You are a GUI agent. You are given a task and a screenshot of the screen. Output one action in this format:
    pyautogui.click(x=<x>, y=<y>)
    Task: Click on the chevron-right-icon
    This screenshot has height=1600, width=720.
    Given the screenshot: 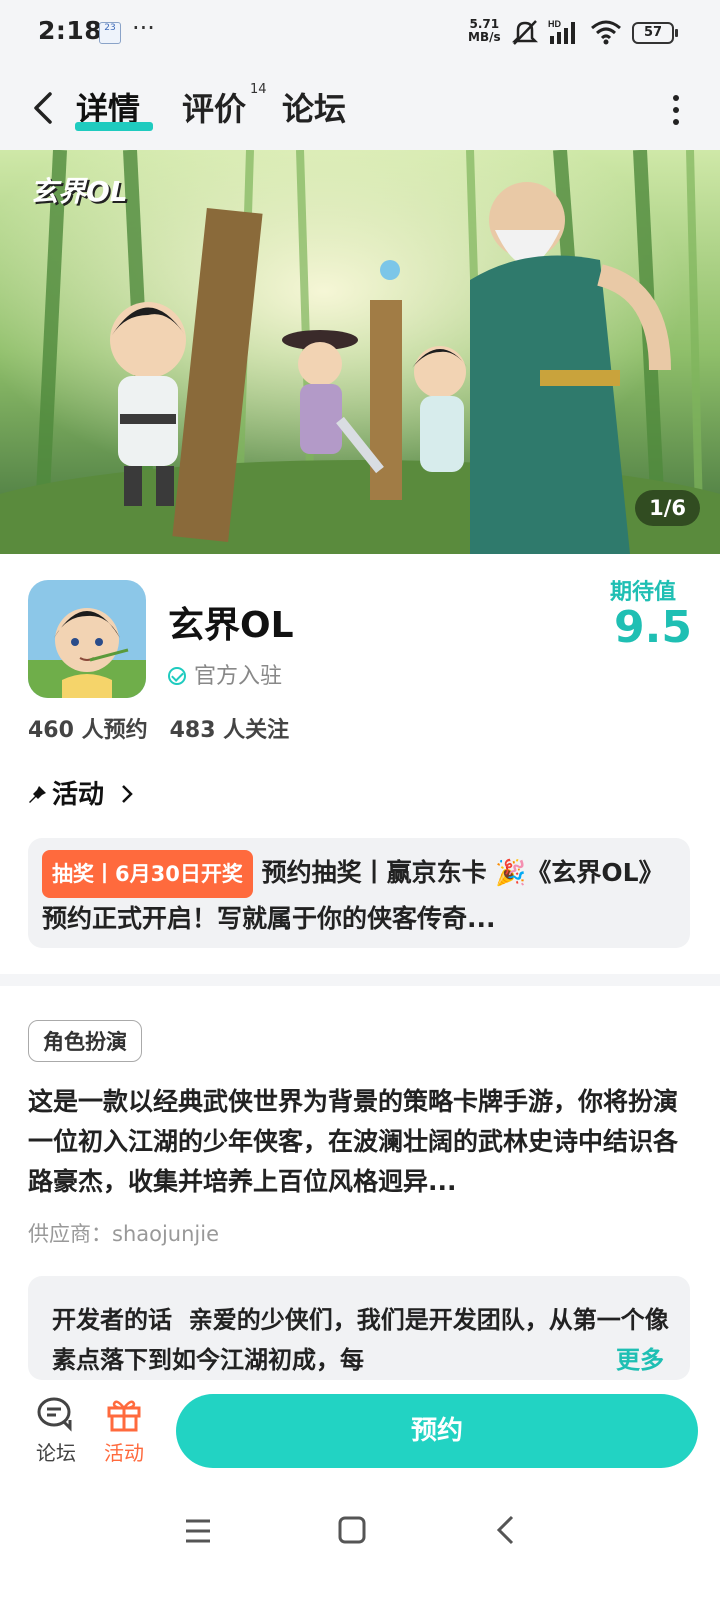 What is the action you would take?
    pyautogui.click(x=127, y=794)
    